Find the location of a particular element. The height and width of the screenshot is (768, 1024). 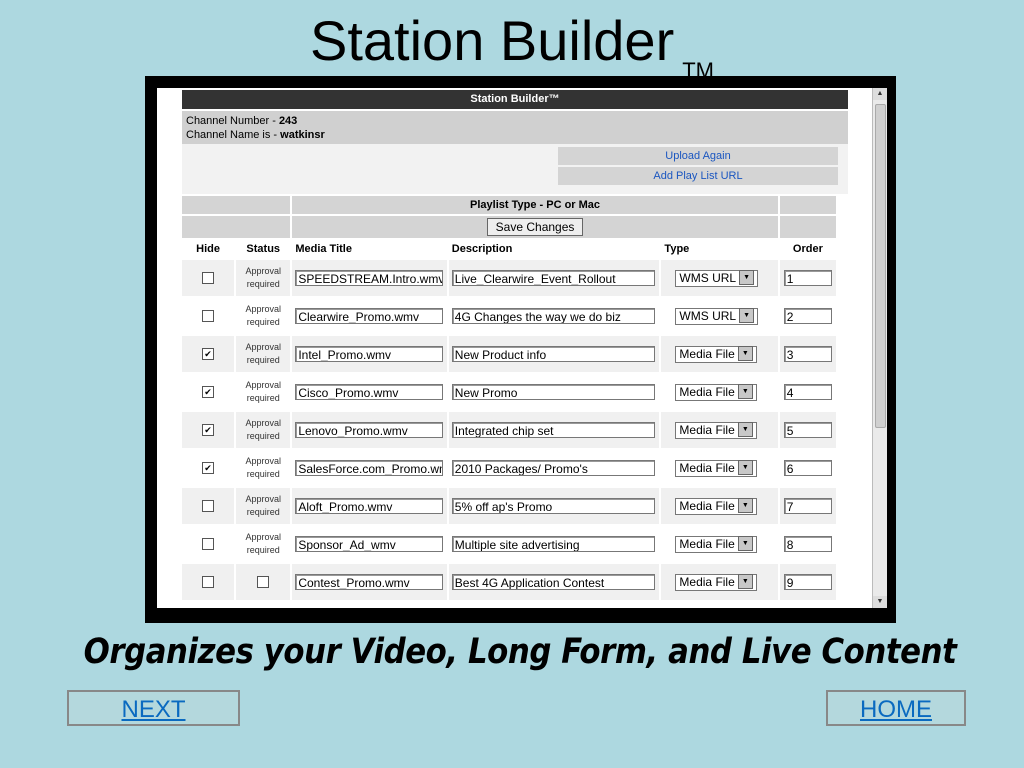

media-title-cell: Cisco_Promo.wmv is located at coordinates (369, 392).